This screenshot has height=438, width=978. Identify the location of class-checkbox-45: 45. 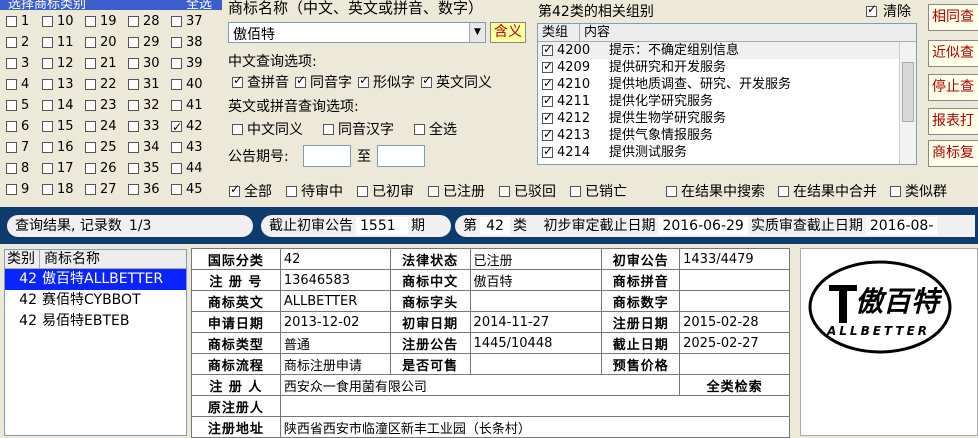
(187, 189).